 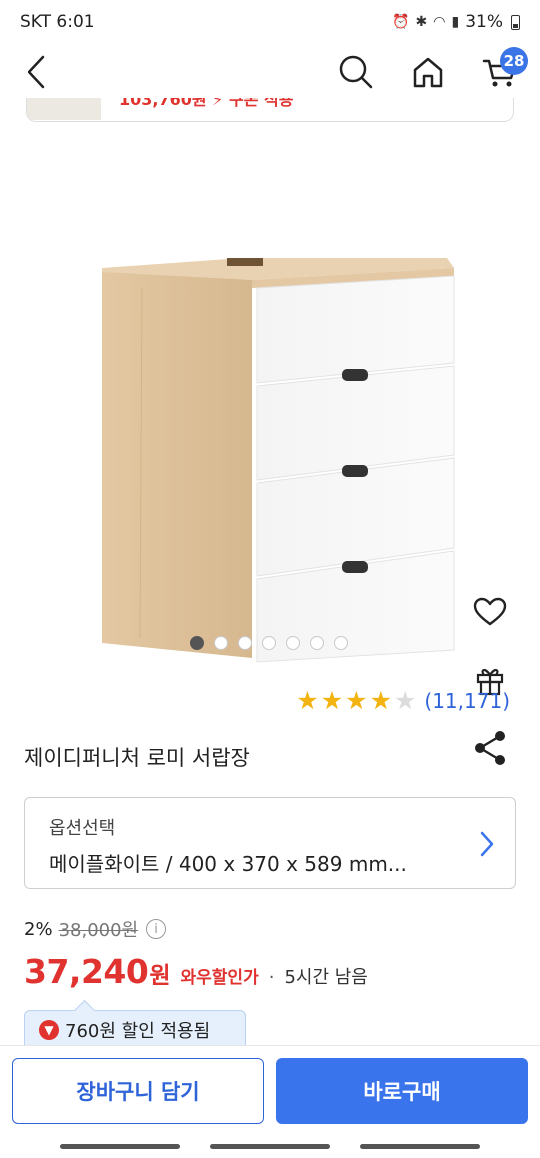 I want to click on alarm-icon: ⏰, so click(x=401, y=22).